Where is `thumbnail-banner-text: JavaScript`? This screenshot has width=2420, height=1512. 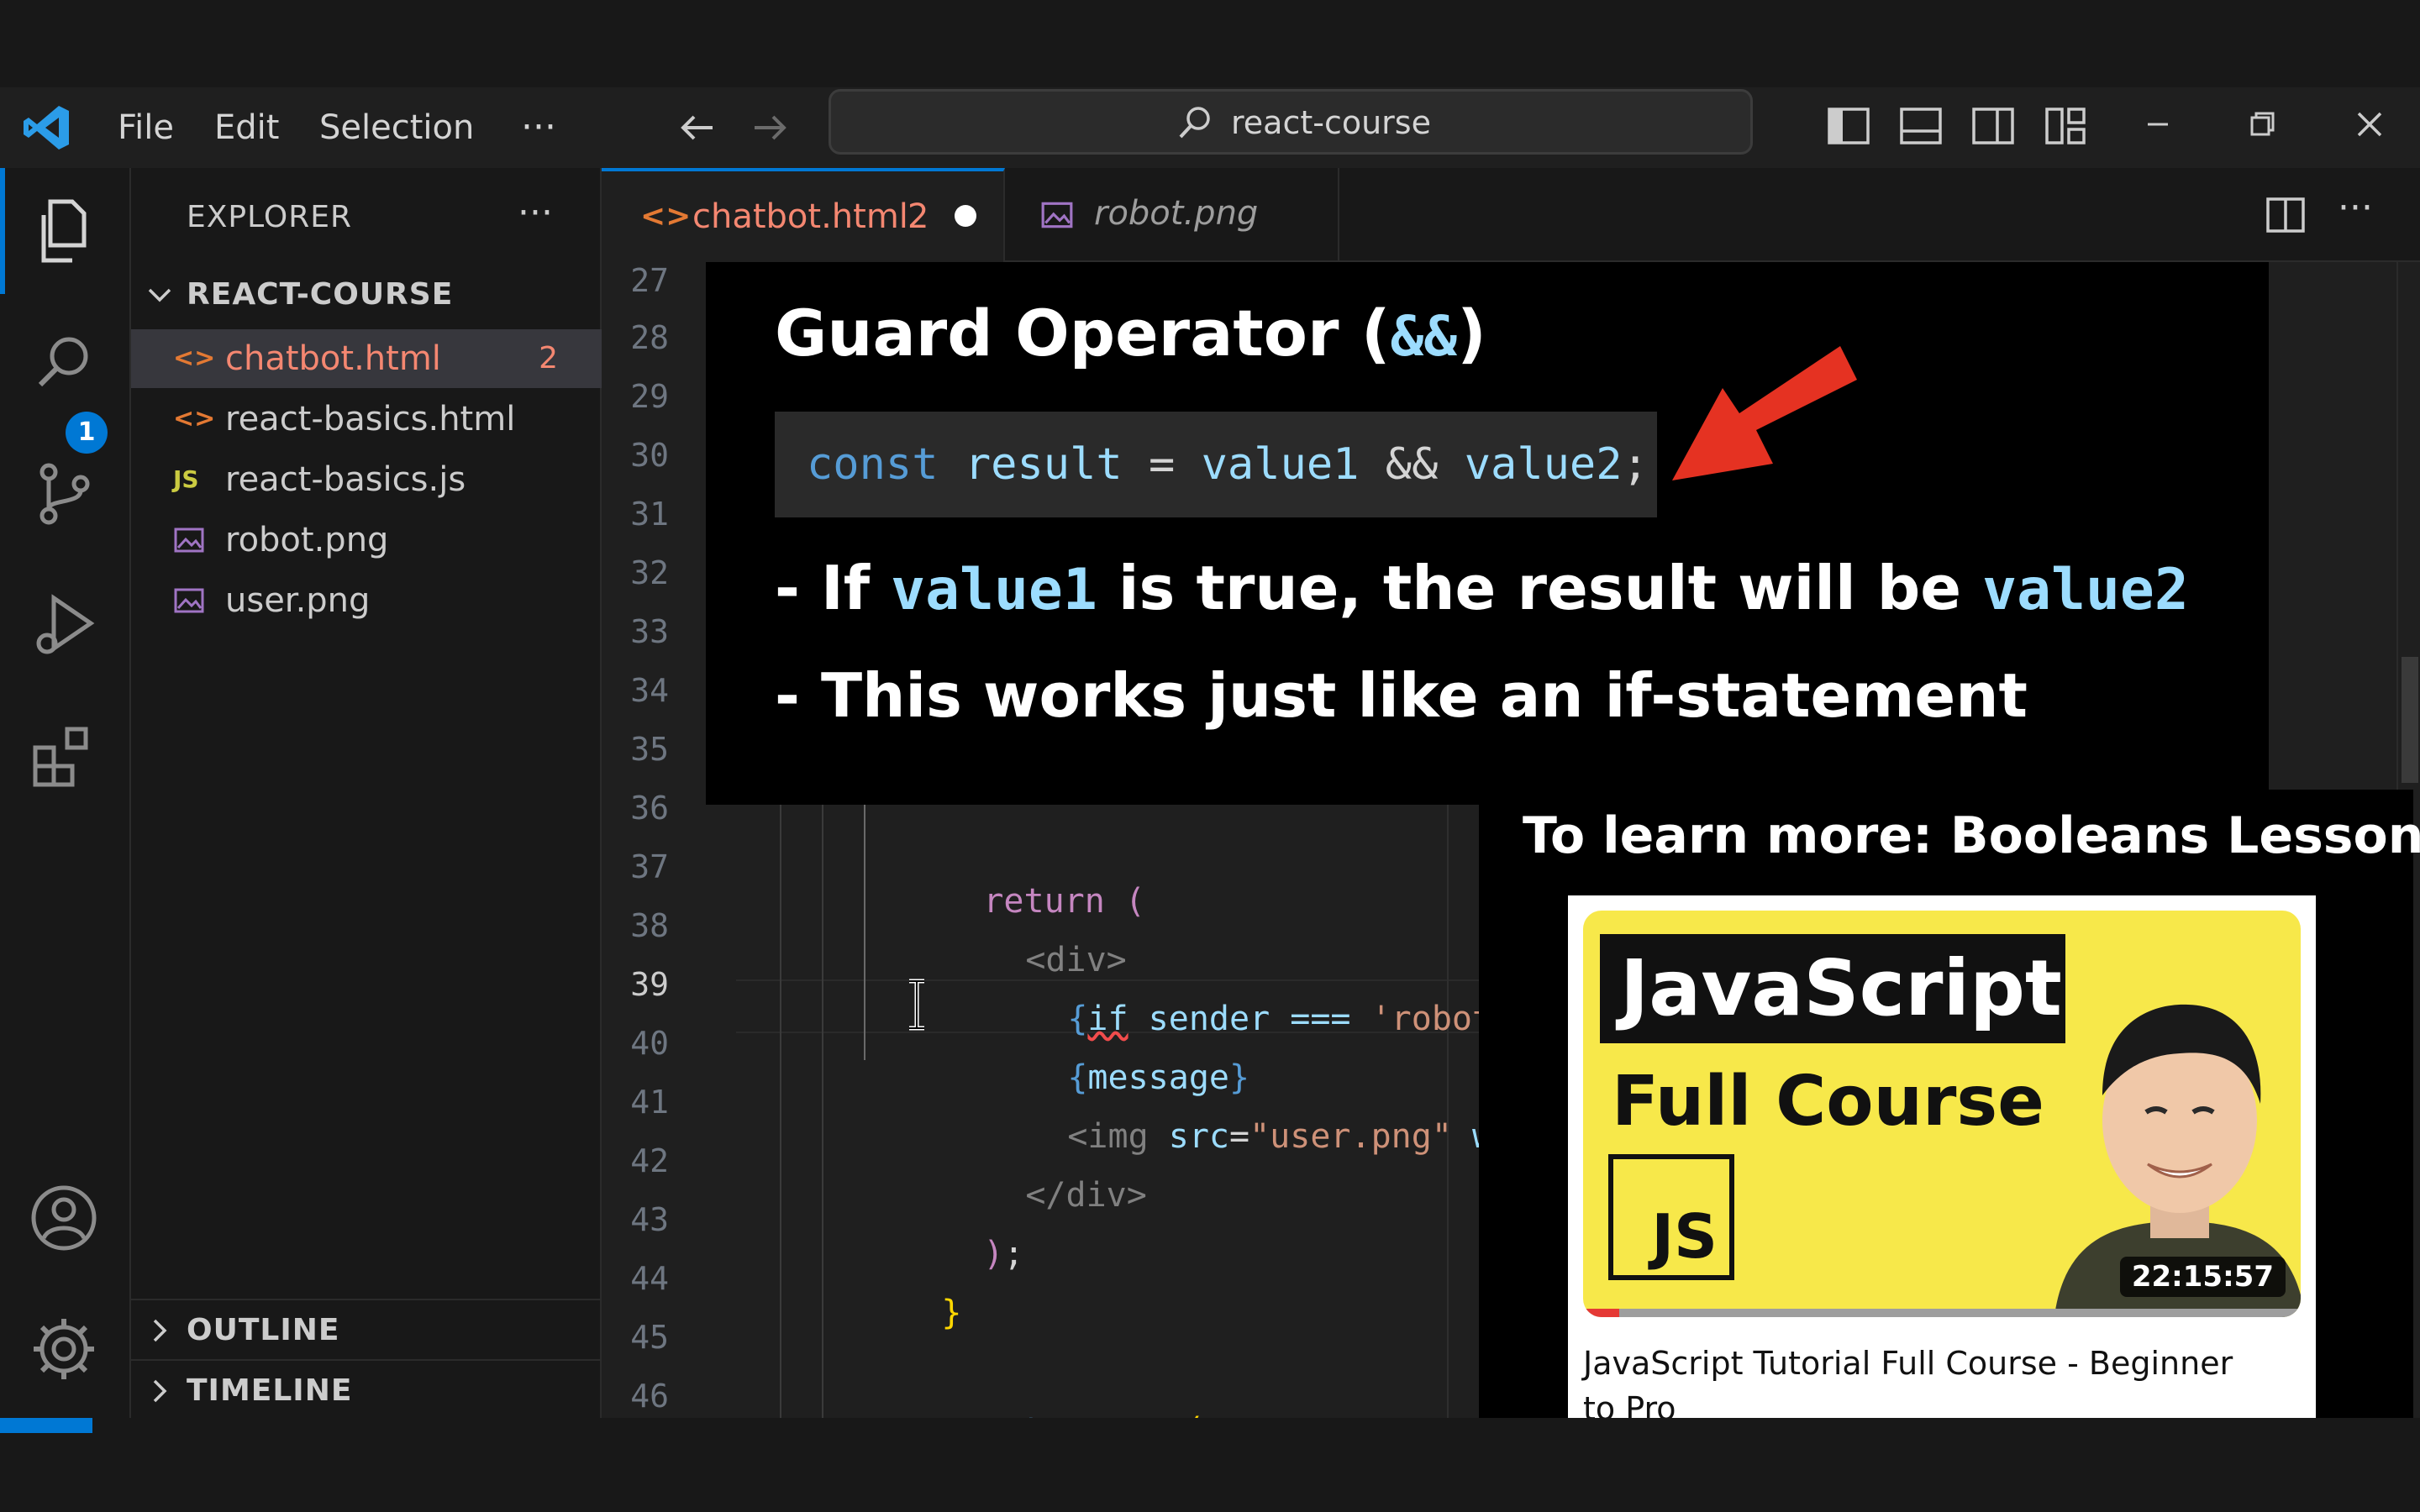
thumbnail-banner-text: JavaScript is located at coordinates (1841, 988).